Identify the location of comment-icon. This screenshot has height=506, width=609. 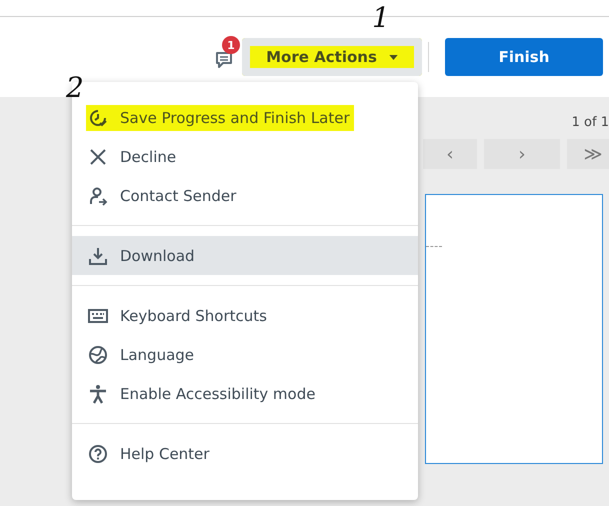
(224, 60).